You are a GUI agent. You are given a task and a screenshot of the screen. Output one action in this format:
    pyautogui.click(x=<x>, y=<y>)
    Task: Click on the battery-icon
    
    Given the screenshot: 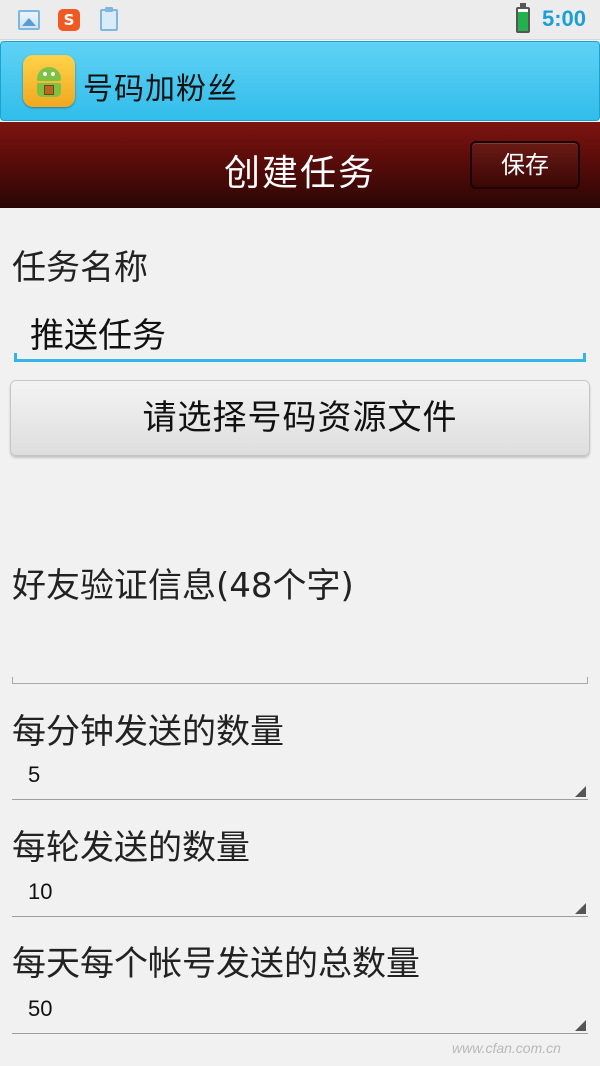 What is the action you would take?
    pyautogui.click(x=523, y=18)
    